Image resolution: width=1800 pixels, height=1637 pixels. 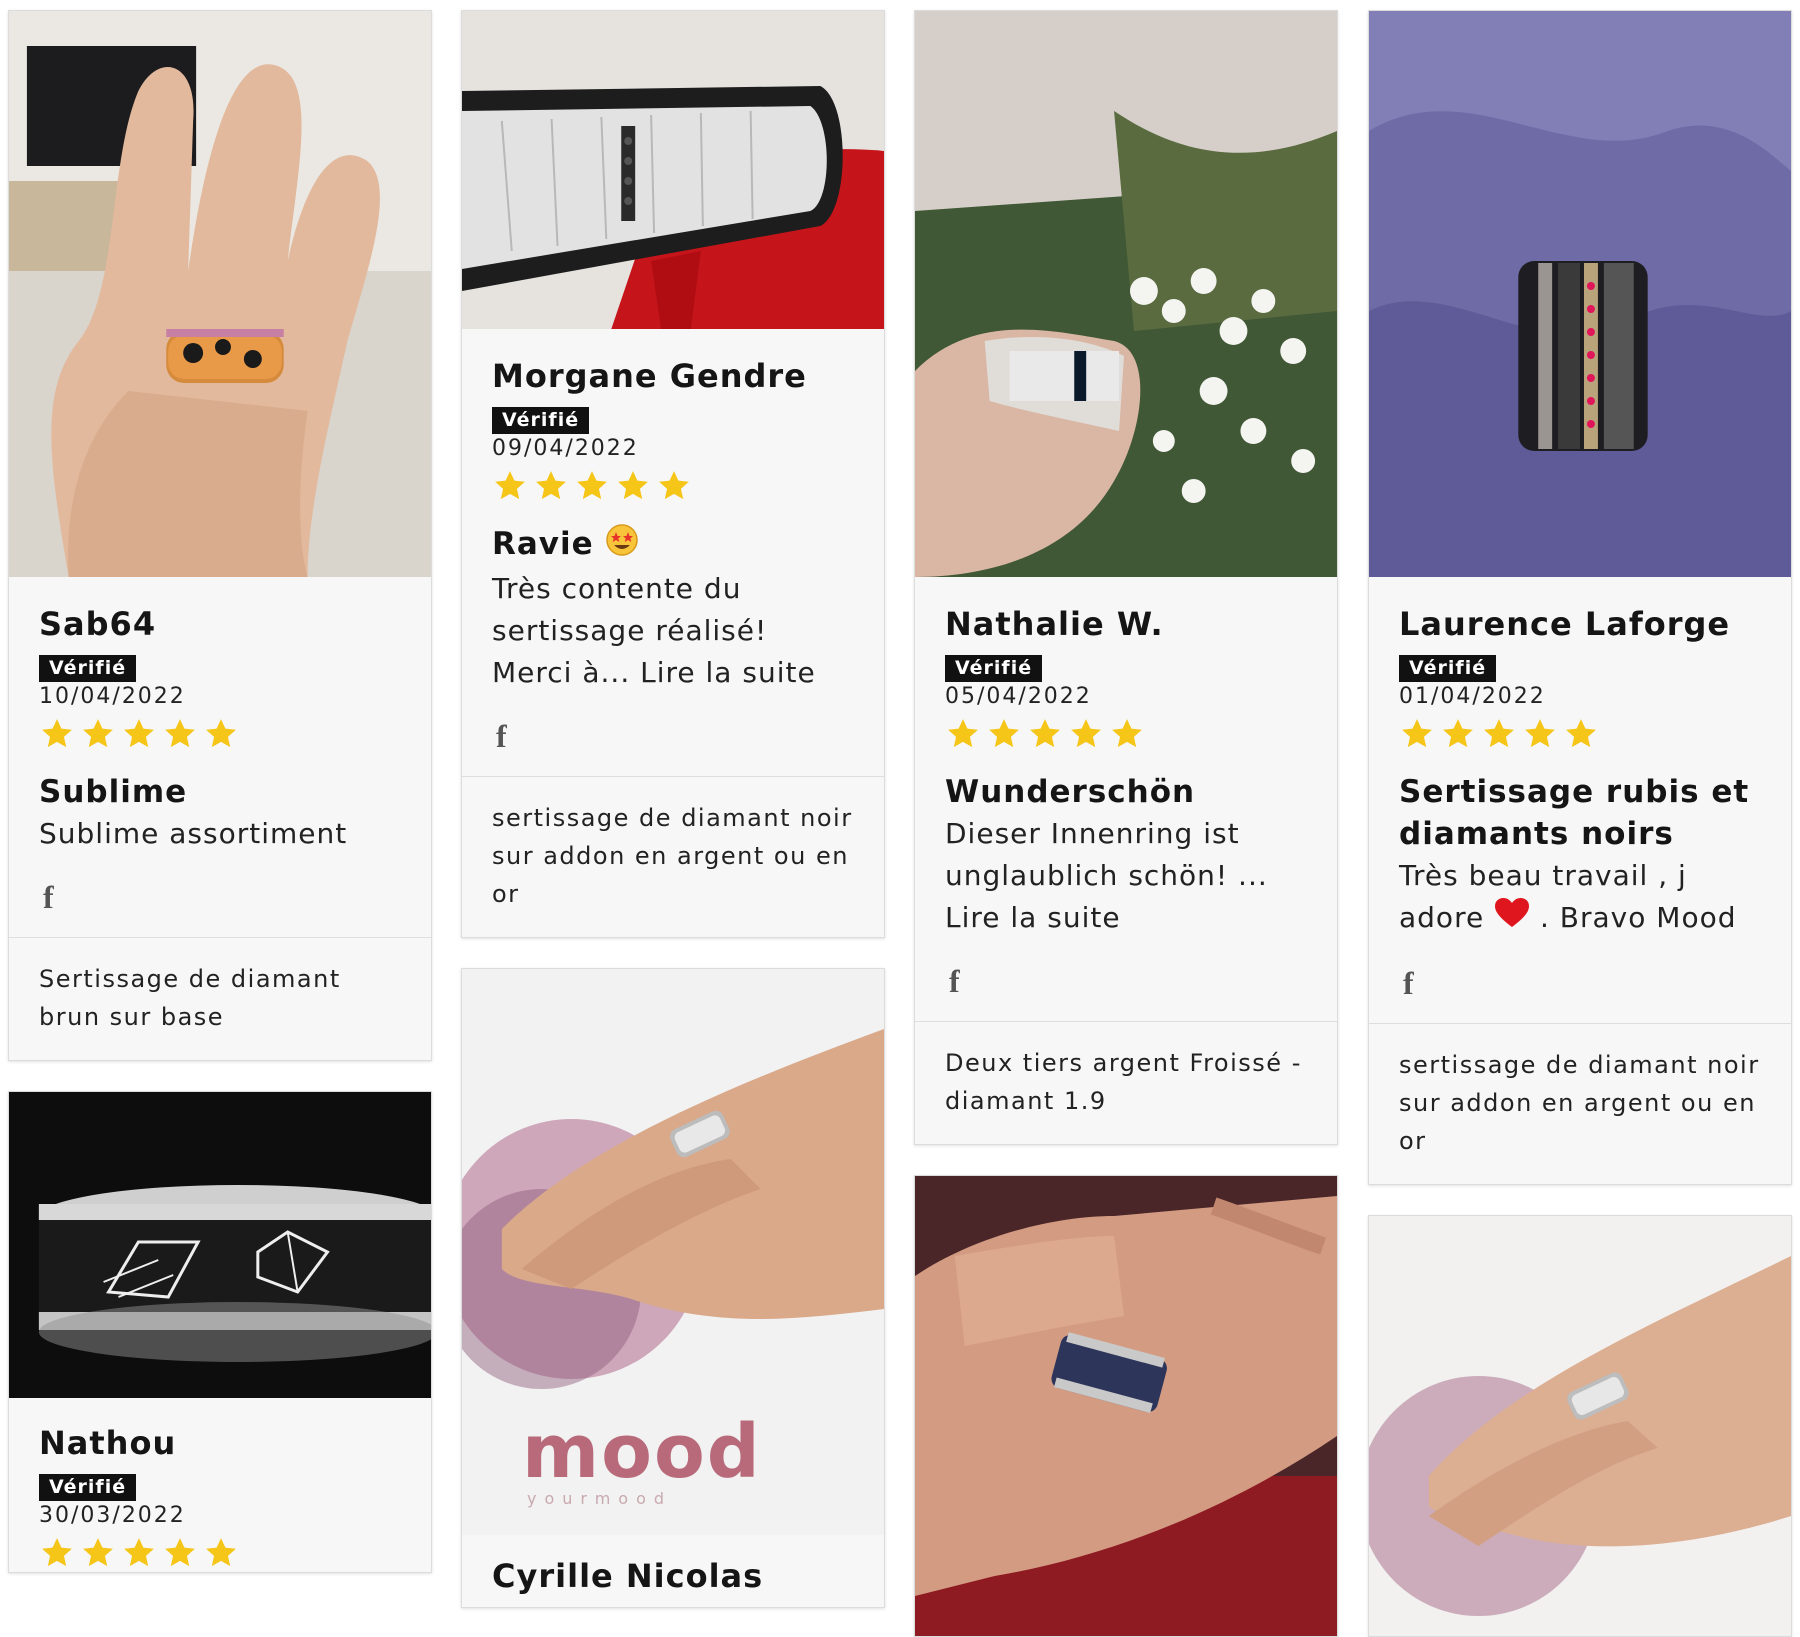 What do you see at coordinates (1638, 917) in the screenshot?
I see `review-text-after-emoji: . Bravo Mood` at bounding box center [1638, 917].